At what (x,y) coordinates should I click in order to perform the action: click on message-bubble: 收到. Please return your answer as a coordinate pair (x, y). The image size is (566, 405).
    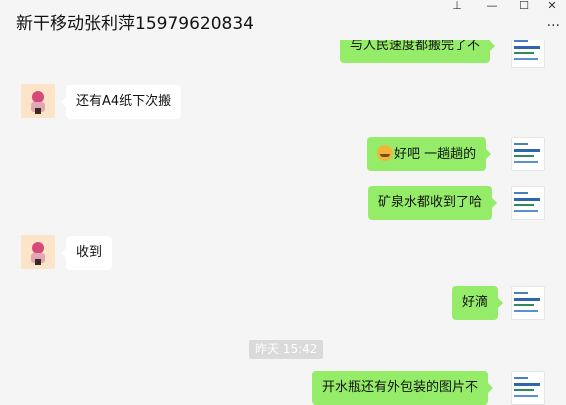
    Looking at the image, I should click on (86, 253).